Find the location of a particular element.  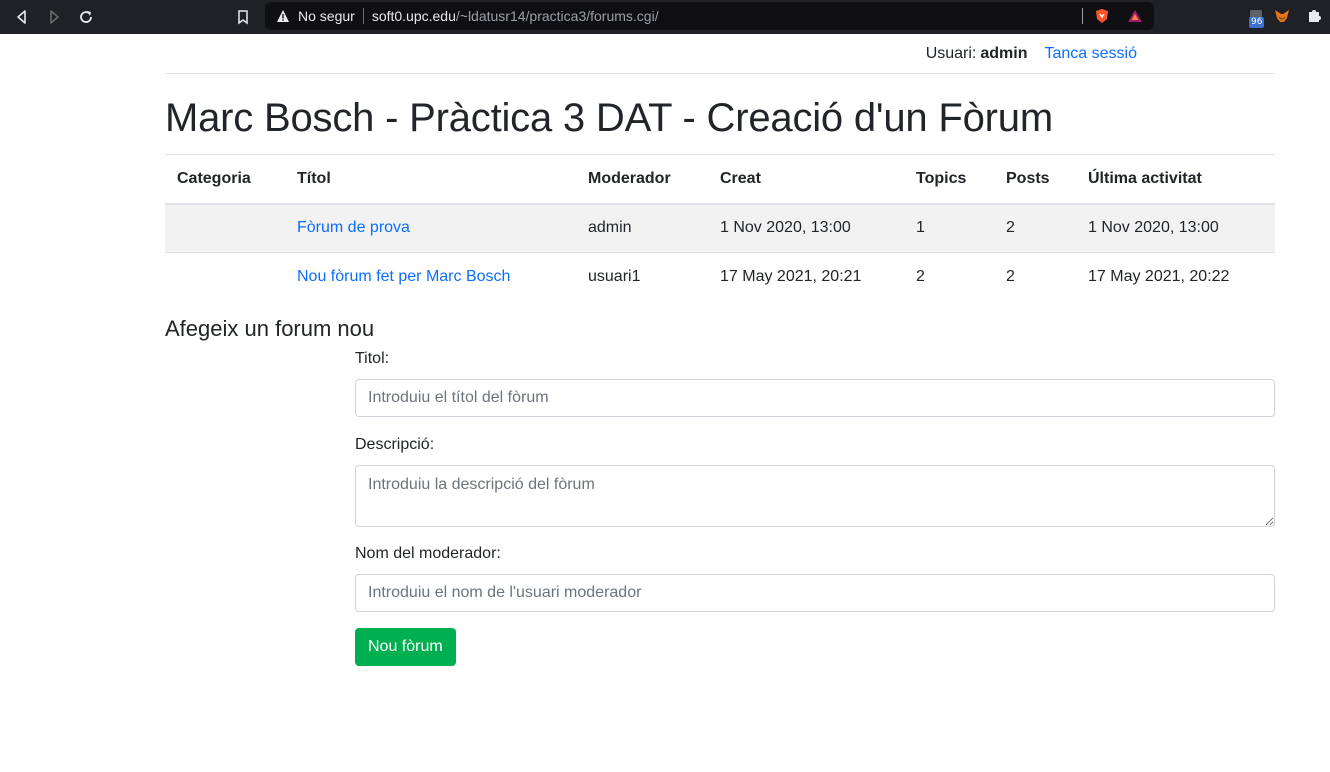

description-textarea is located at coordinates (815, 496).